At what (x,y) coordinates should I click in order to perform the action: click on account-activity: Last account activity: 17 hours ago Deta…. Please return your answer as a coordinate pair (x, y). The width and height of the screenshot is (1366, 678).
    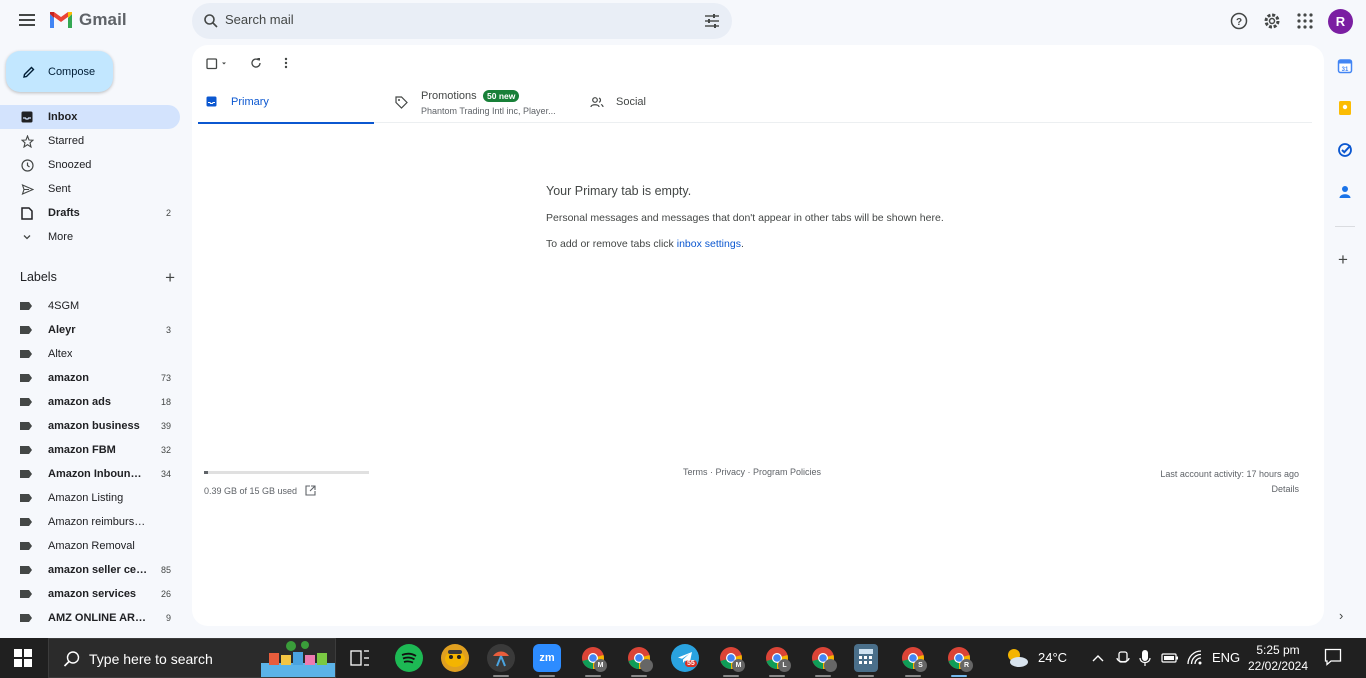
    Looking at the image, I should click on (1229, 482).